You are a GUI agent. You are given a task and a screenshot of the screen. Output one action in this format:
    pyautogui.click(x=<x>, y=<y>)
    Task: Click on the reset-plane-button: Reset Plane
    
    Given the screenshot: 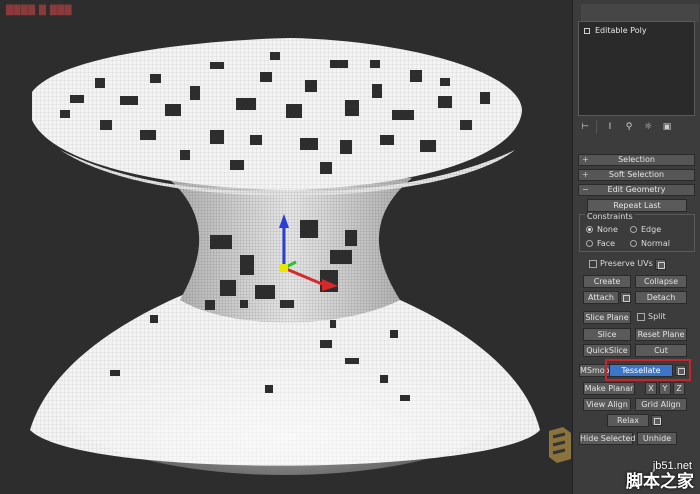 What is the action you would take?
    pyautogui.click(x=661, y=334)
    